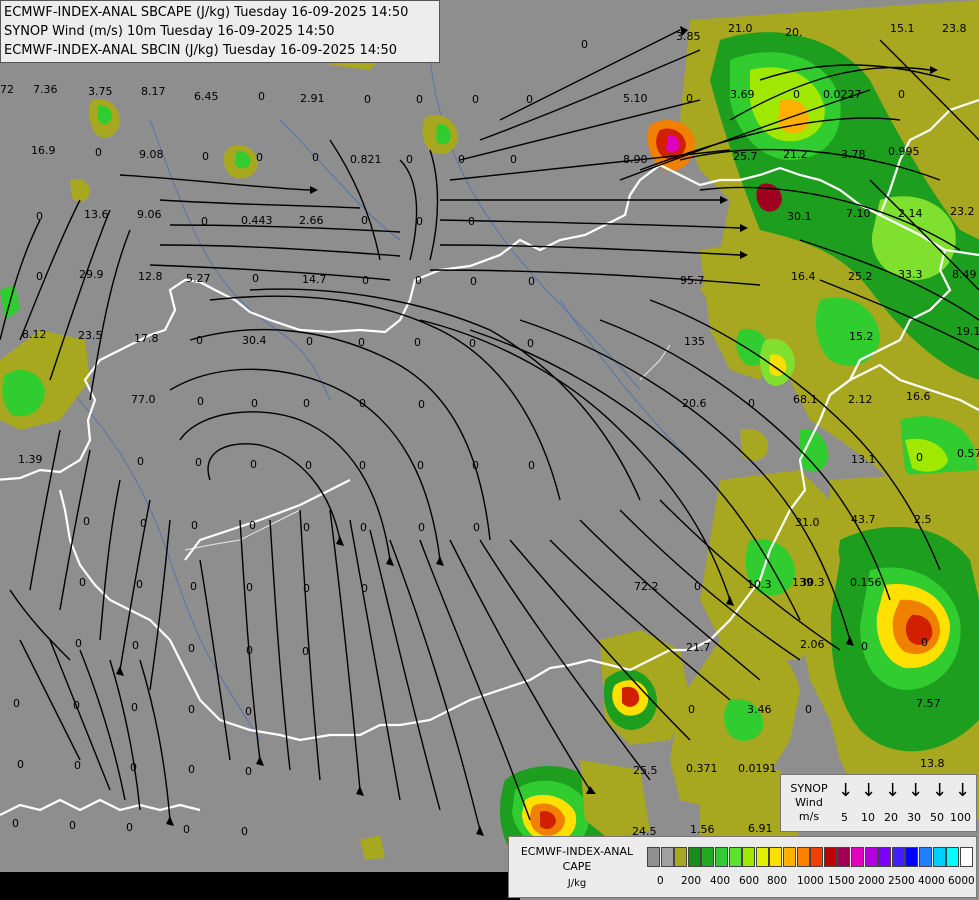  I want to click on station-value: 2.14, so click(910, 213).